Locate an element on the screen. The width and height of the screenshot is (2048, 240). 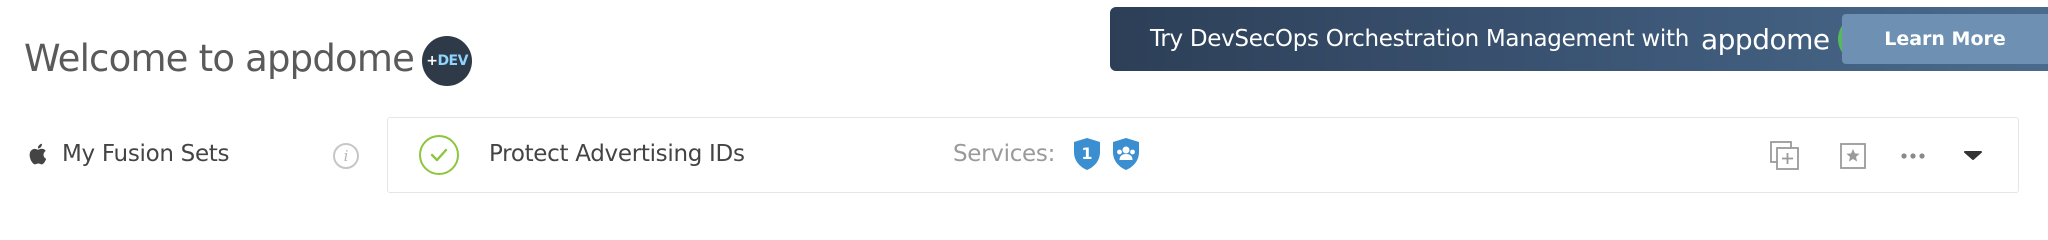
services-label: Services: is located at coordinates (1004, 154).